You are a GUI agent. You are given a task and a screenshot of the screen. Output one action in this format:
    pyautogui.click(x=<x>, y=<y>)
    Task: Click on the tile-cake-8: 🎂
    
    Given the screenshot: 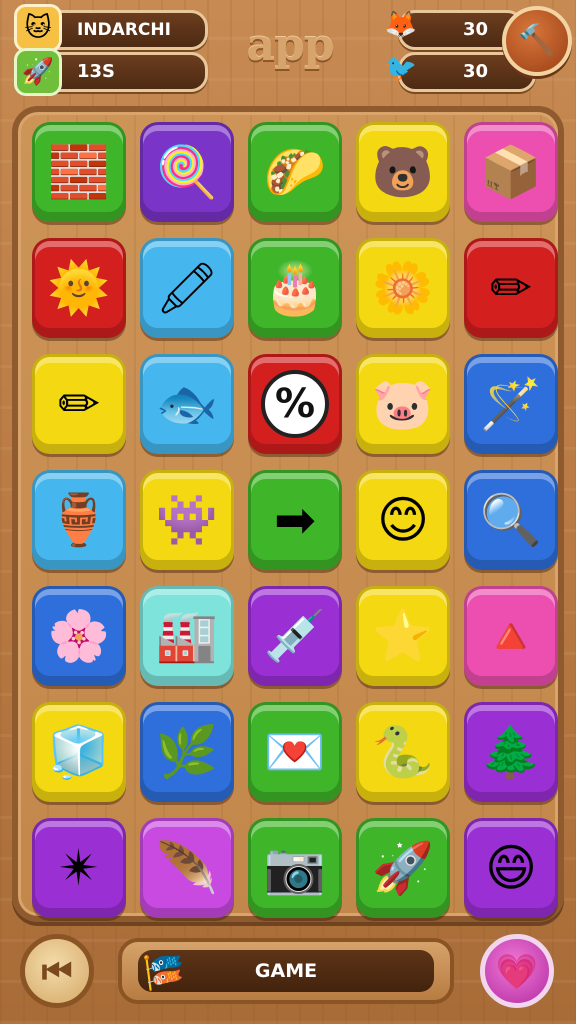 What is the action you would take?
    pyautogui.click(x=295, y=288)
    